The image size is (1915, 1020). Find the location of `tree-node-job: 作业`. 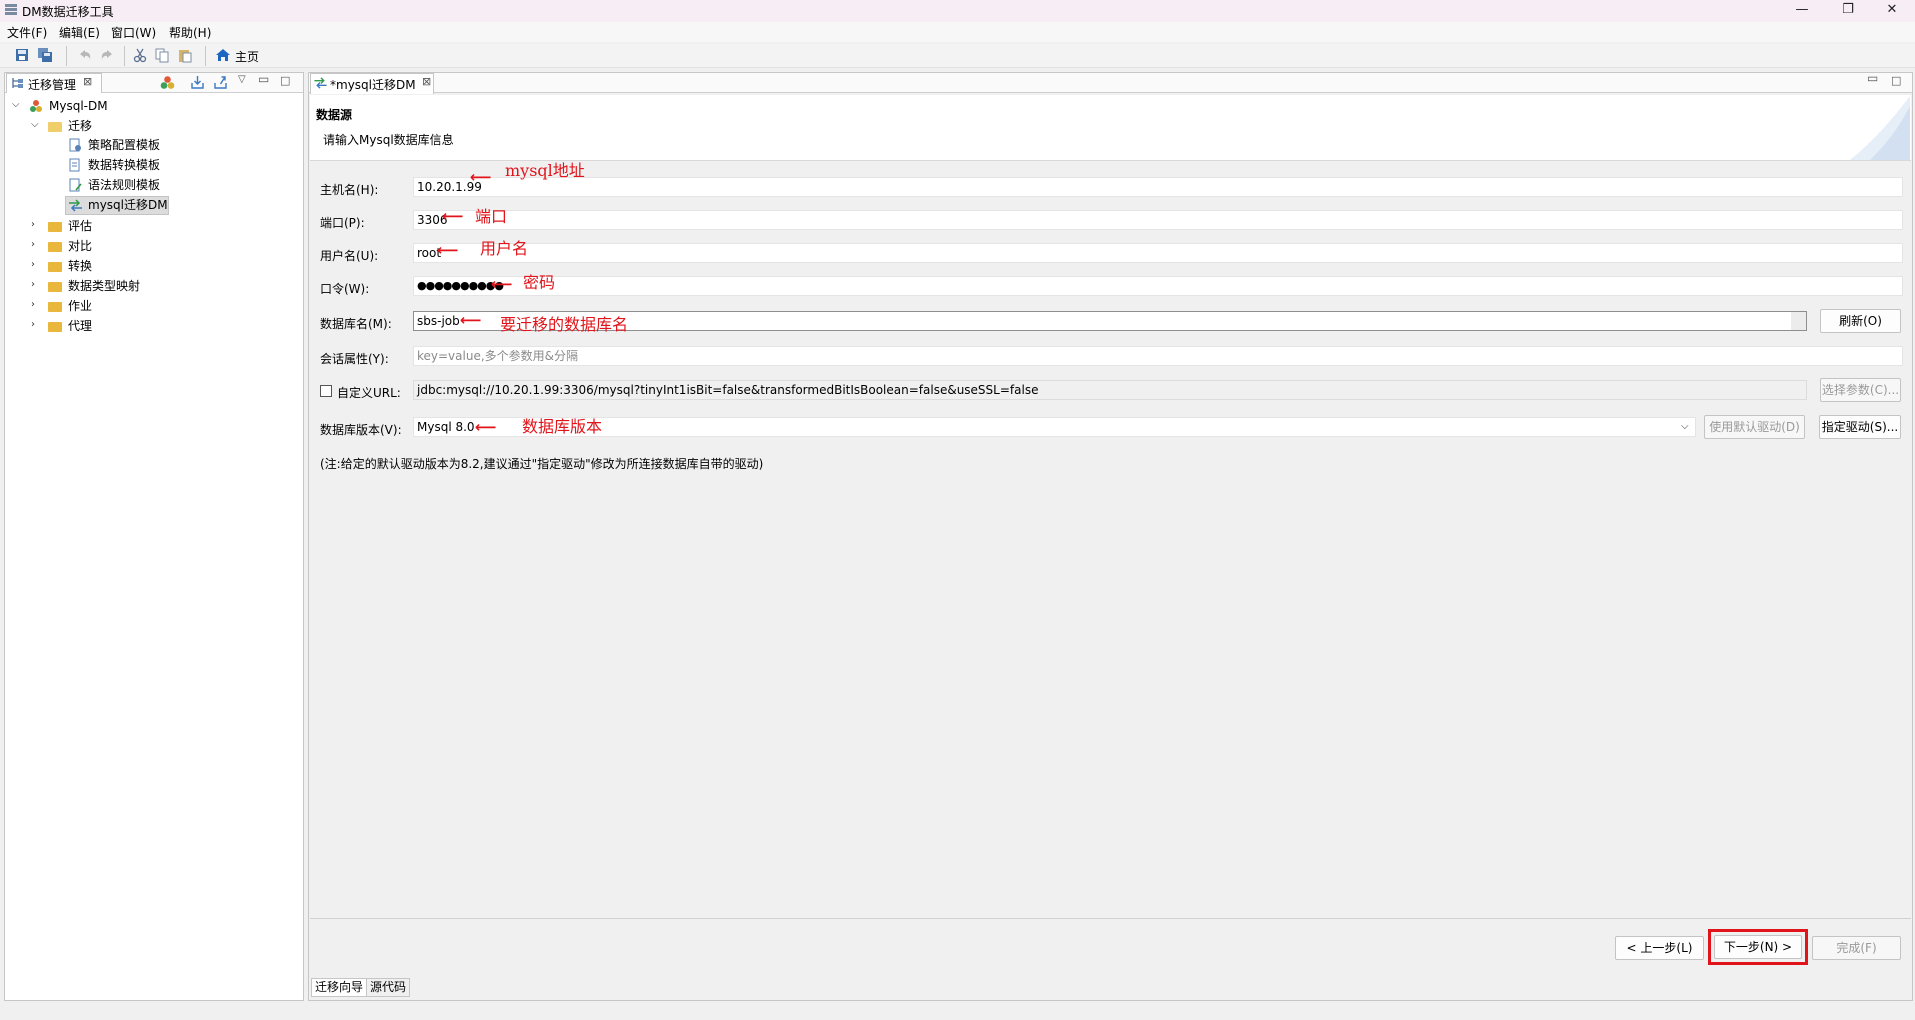

tree-node-job: 作业 is located at coordinates (80, 306).